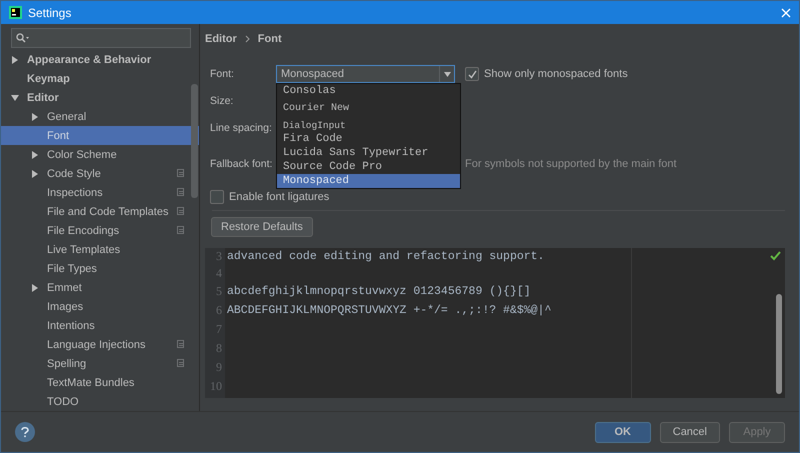 The height and width of the screenshot is (453, 800). Describe the element at coordinates (368, 139) in the screenshot. I see `dropdown-option: Fira Code` at that location.